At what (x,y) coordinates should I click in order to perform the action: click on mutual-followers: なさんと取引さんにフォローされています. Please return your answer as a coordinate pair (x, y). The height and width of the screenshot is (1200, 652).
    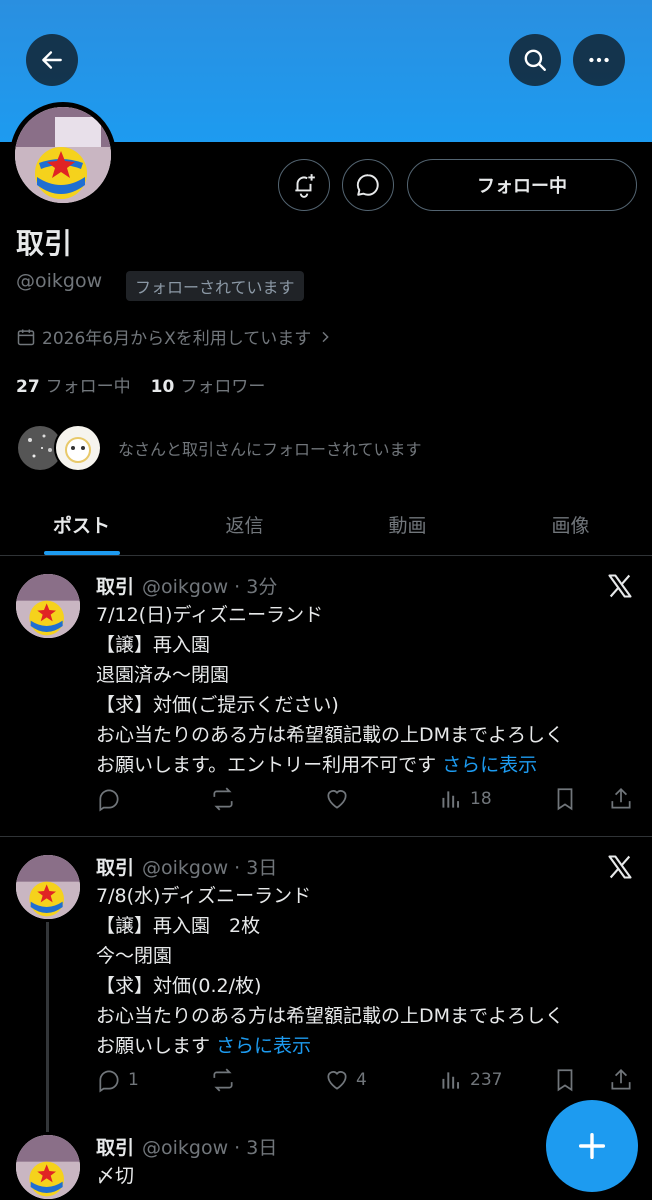
    Looking at the image, I should click on (219, 448).